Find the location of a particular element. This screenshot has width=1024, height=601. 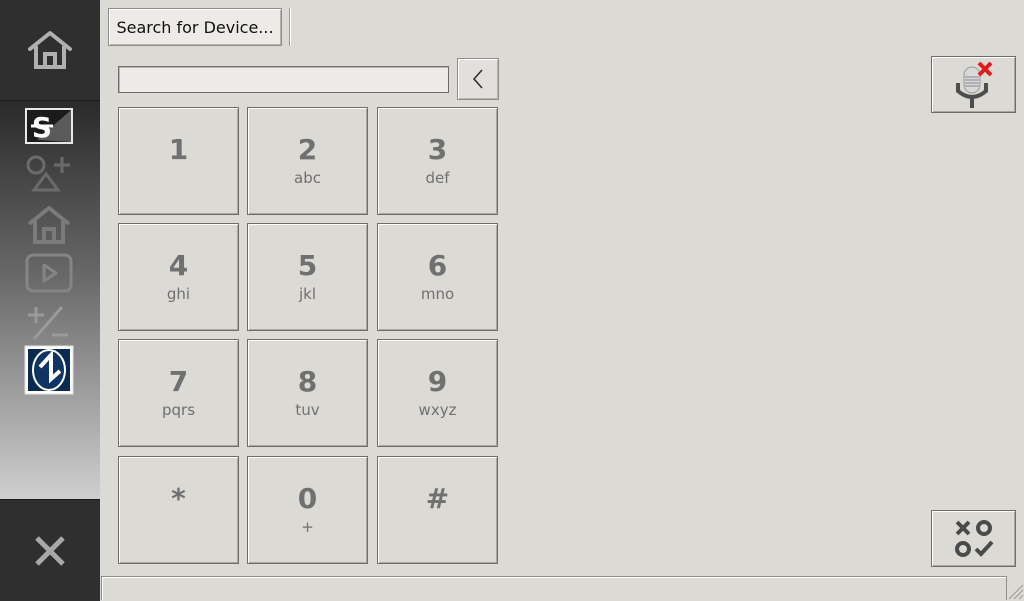

key-letters: mno is located at coordinates (437, 294).